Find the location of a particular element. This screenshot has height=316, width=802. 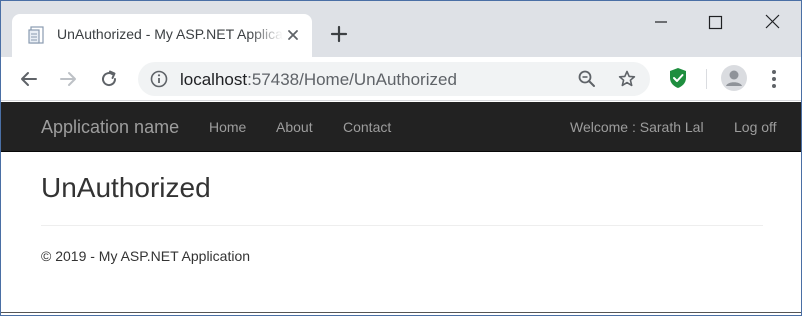

welcome-user-link: Welcome : Sarath Lal is located at coordinates (637, 127).